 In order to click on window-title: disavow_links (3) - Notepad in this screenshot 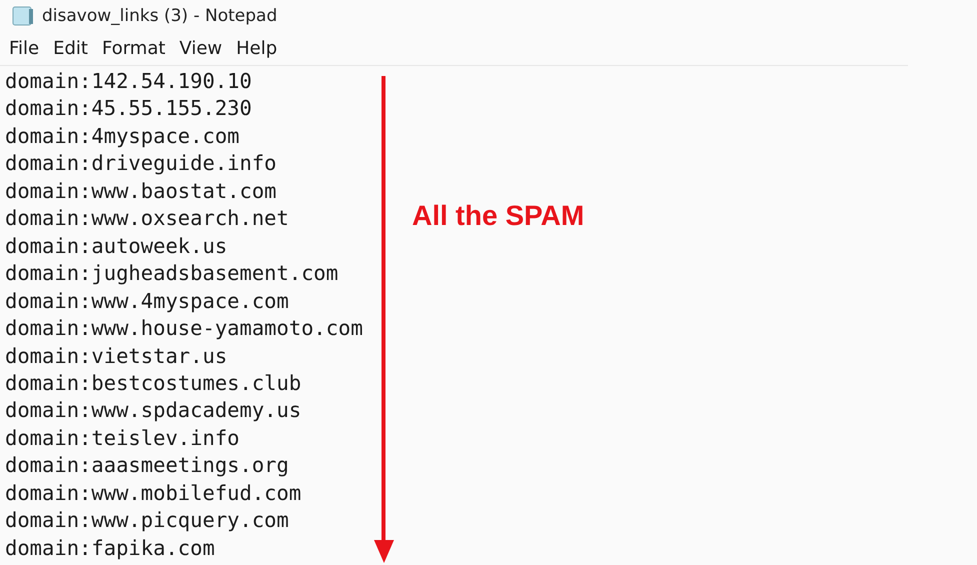, I will do `click(160, 16)`.